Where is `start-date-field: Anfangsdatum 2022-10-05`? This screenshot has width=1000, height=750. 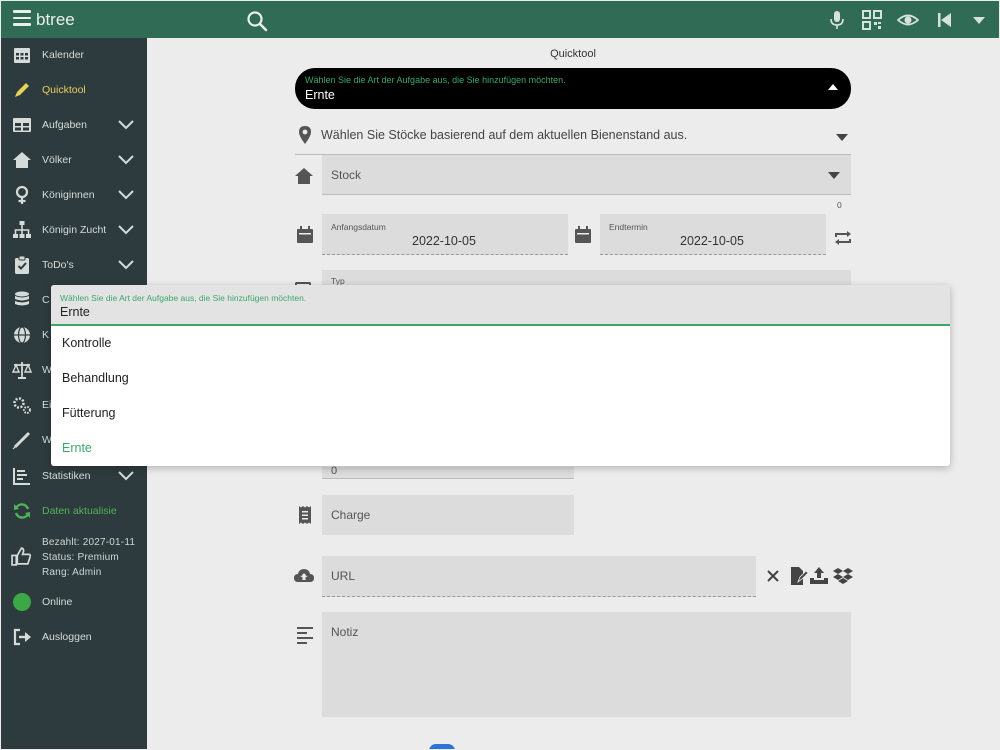 start-date-field: Anfangsdatum 2022-10-05 is located at coordinates (445, 234).